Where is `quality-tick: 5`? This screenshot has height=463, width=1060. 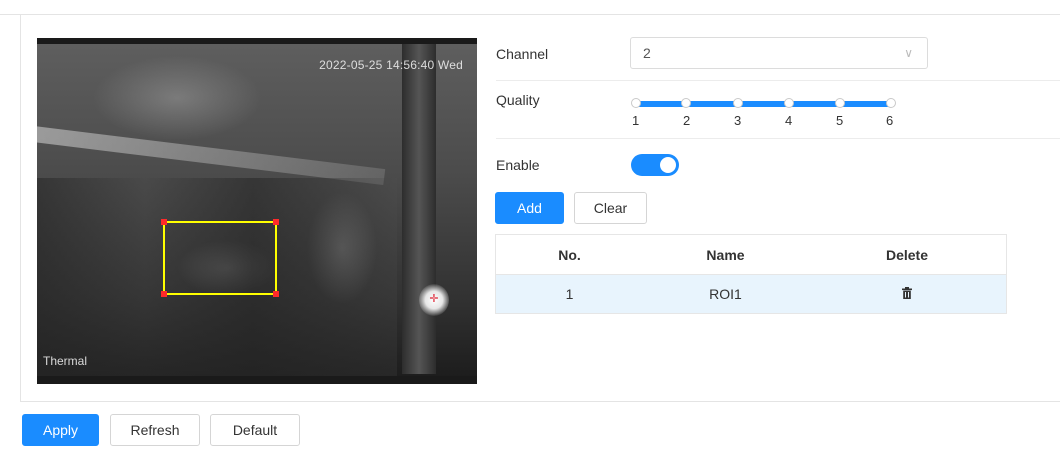 quality-tick: 5 is located at coordinates (840, 120).